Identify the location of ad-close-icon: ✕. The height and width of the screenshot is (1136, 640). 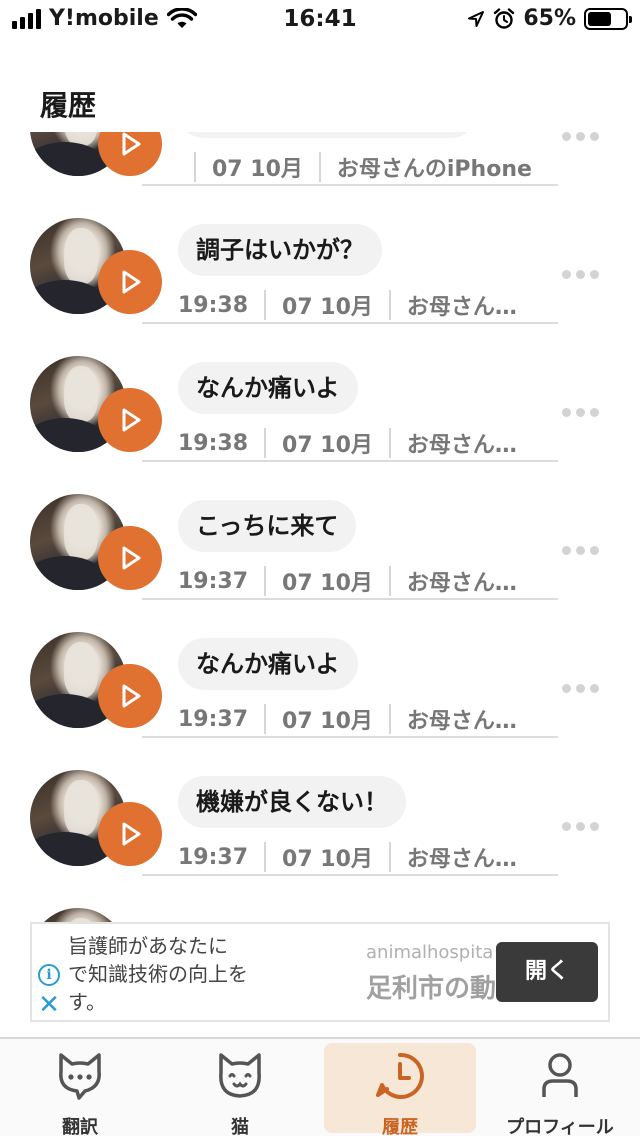
(49, 1005).